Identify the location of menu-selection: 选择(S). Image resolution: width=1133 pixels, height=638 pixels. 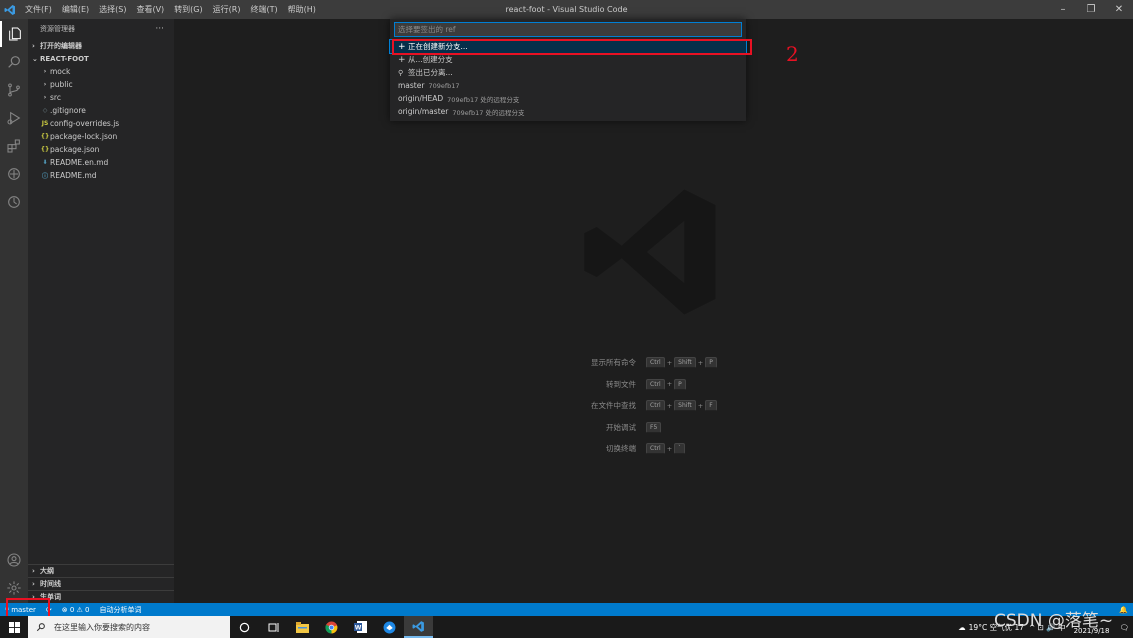
(112, 9).